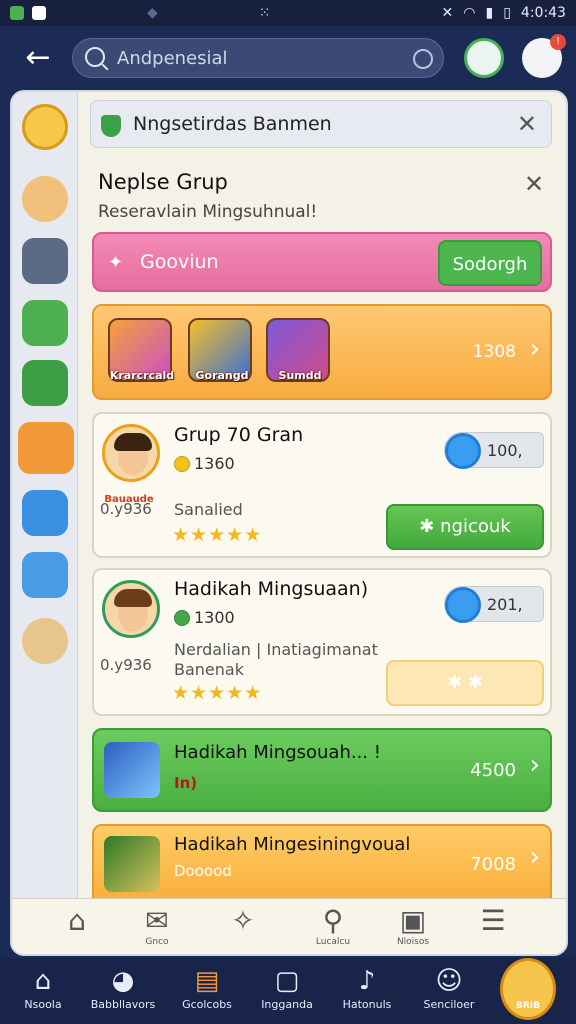 This screenshot has height=1024, width=576. What do you see at coordinates (208, 212) in the screenshot?
I see `page-subtitle: Reseravlain Mingsuhnual!` at bounding box center [208, 212].